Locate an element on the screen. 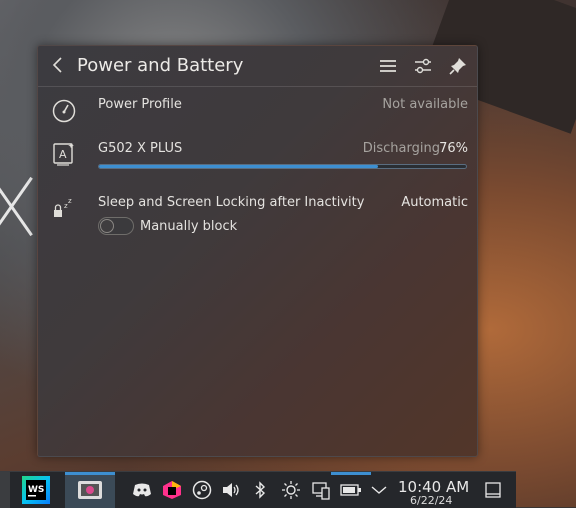  device-status: Discharging is located at coordinates (401, 148).